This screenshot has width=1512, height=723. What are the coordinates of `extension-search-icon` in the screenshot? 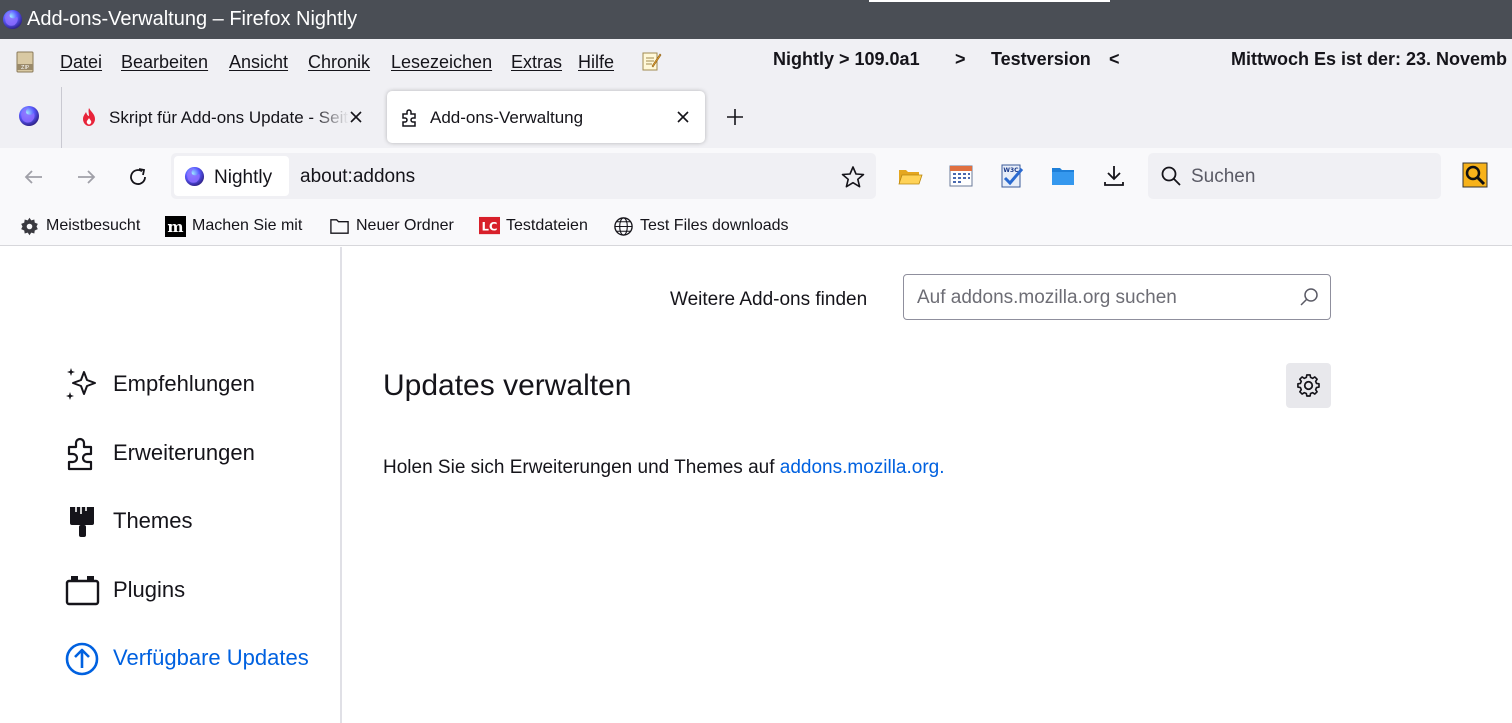 It's located at (1475, 175).